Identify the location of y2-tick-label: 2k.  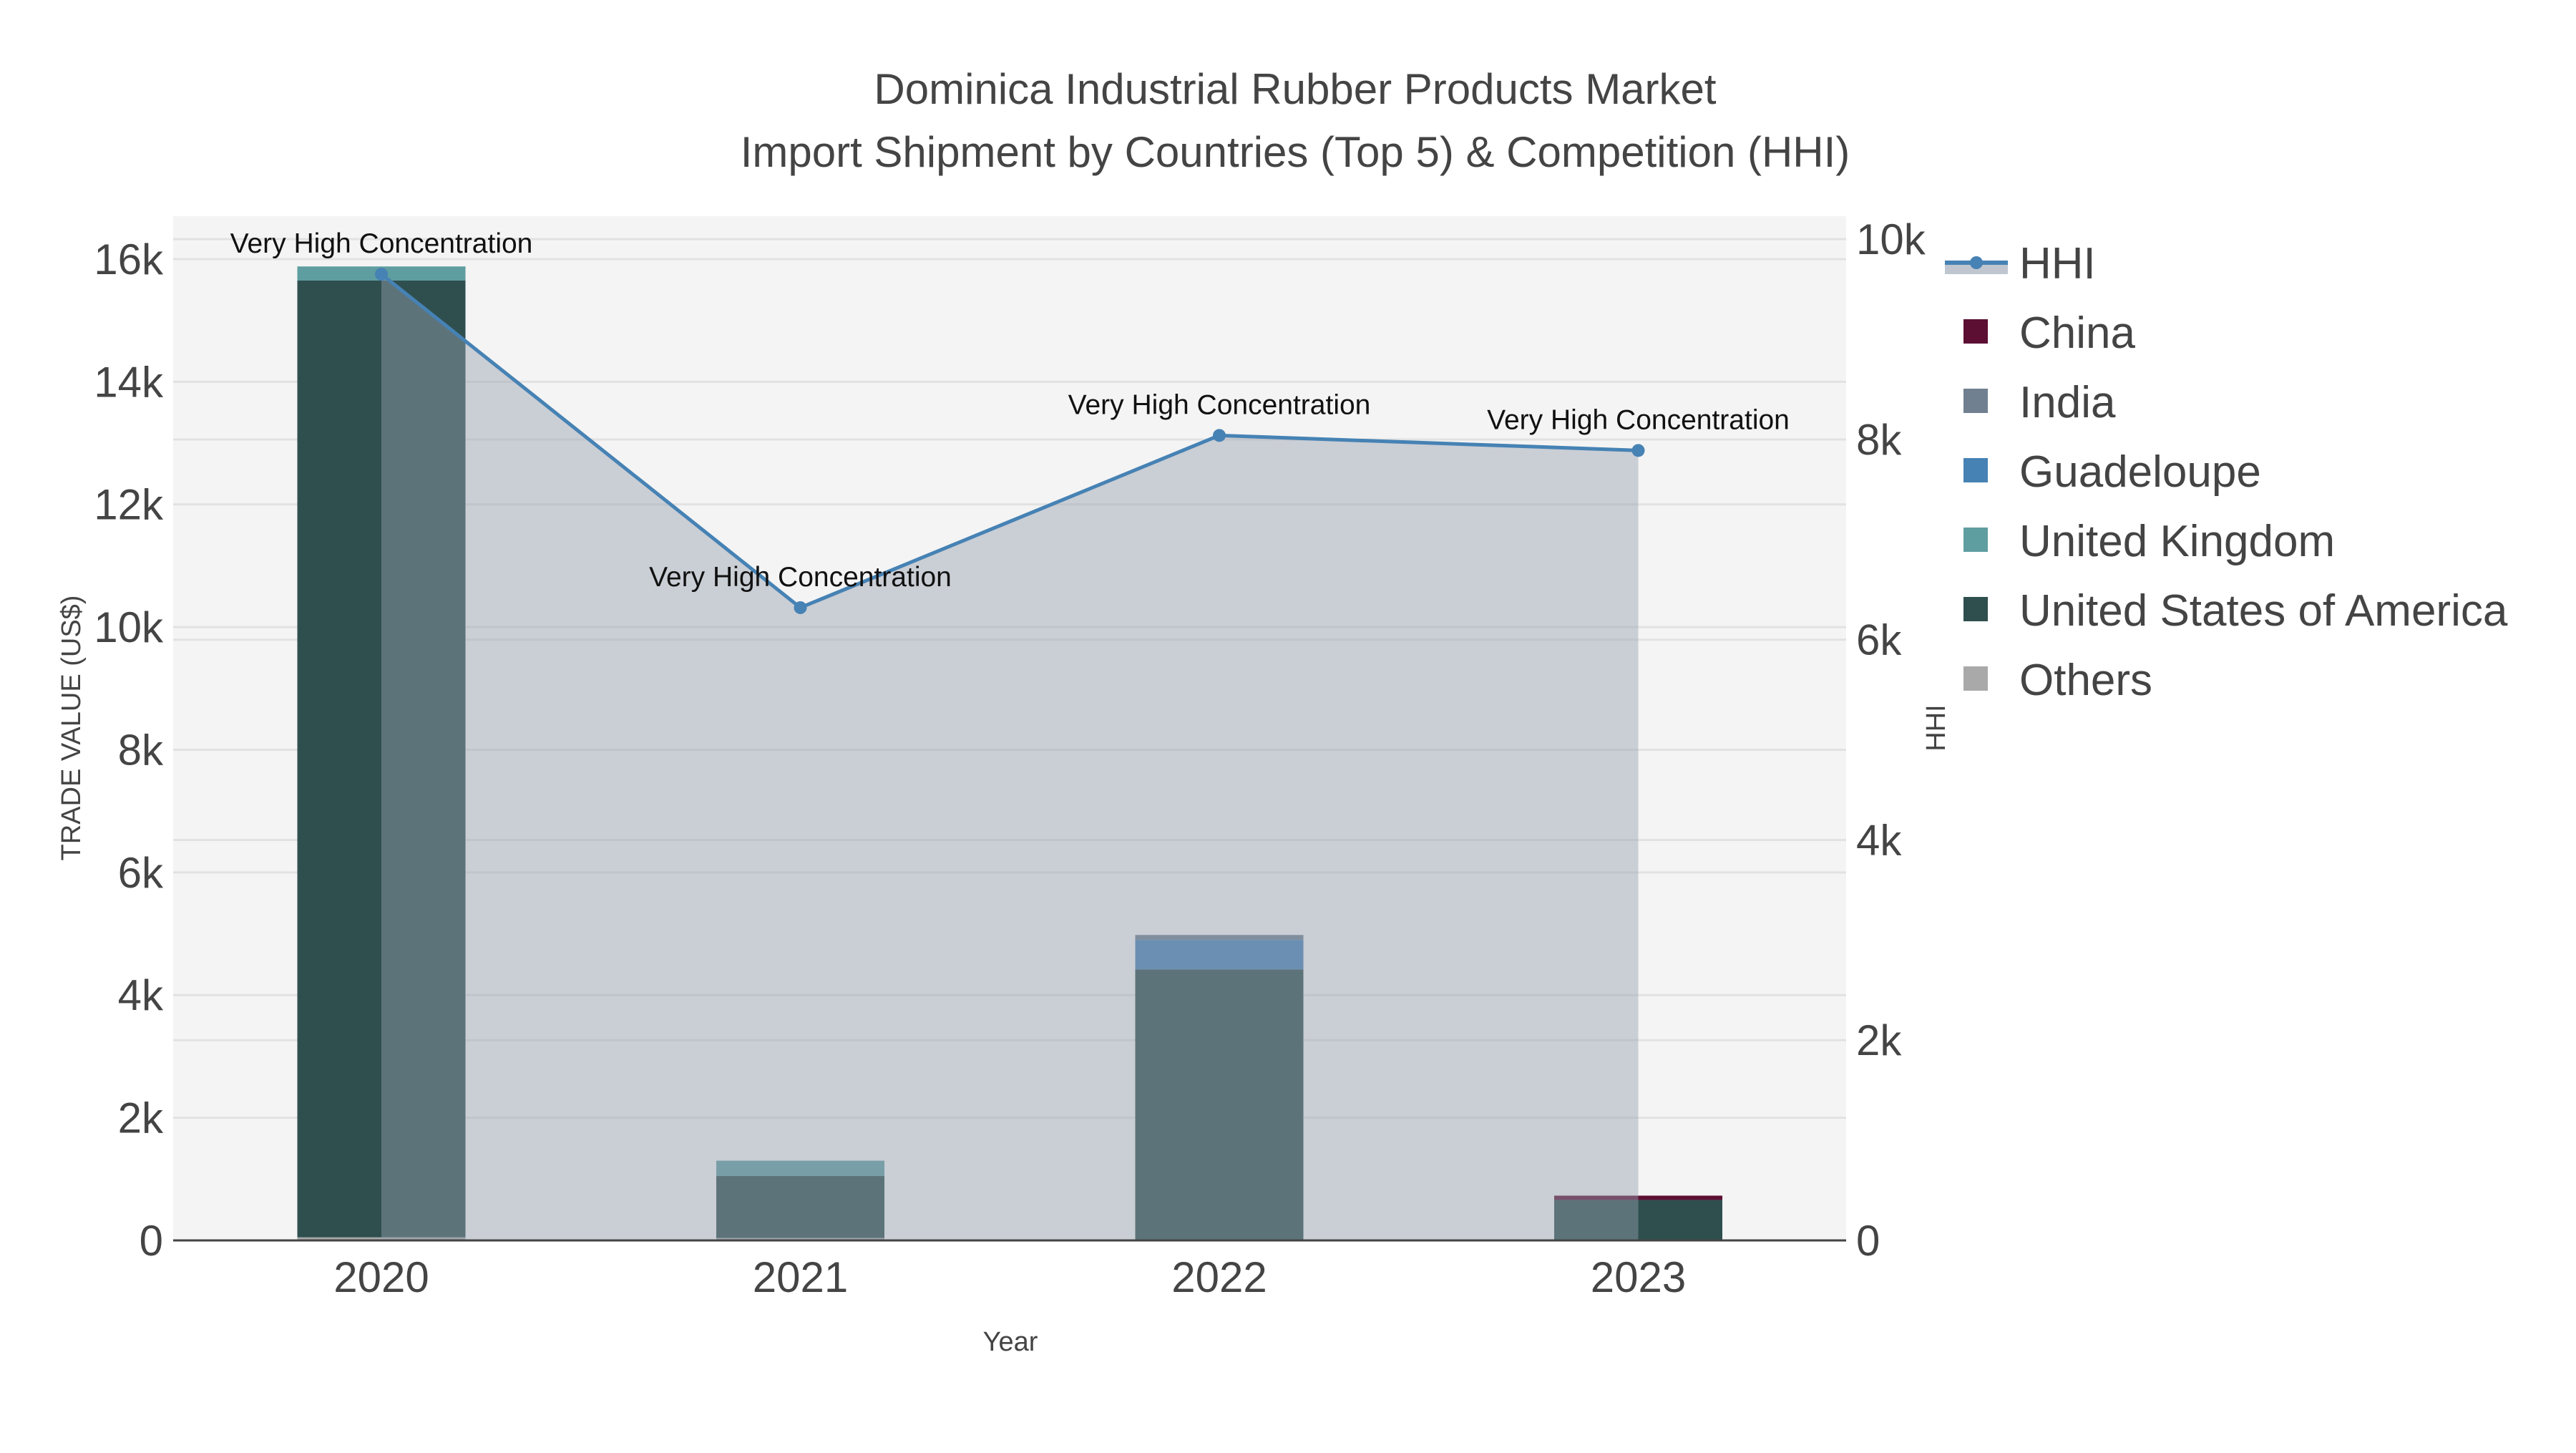
(1879, 1040).